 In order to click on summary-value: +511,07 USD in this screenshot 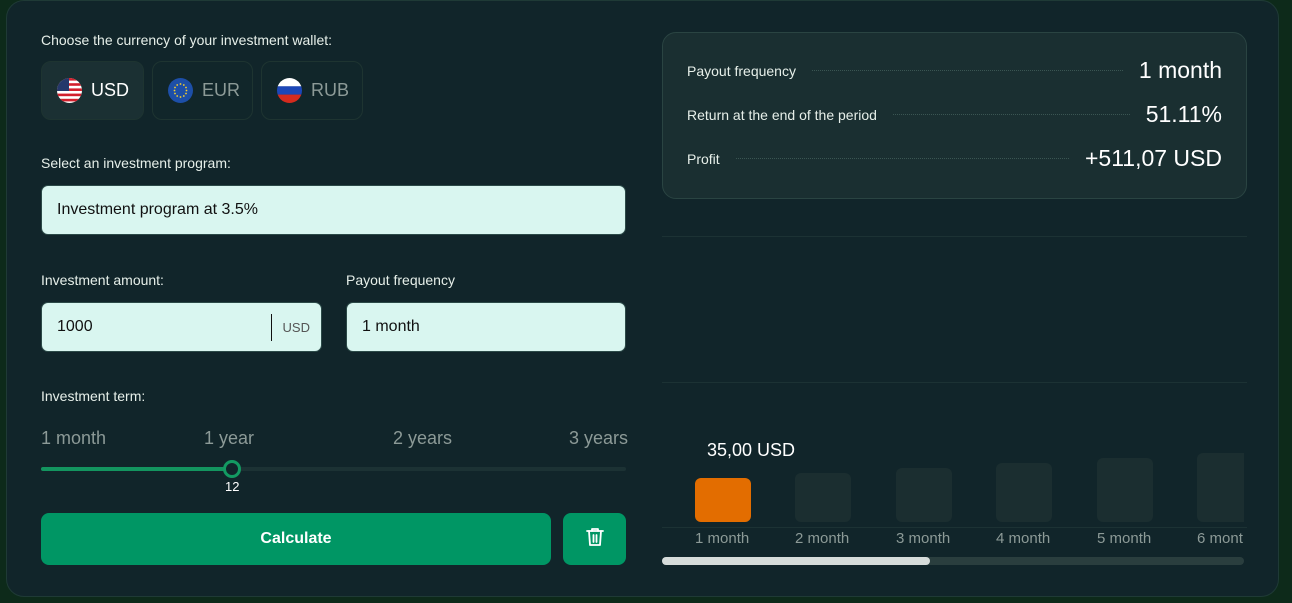, I will do `click(1153, 158)`.